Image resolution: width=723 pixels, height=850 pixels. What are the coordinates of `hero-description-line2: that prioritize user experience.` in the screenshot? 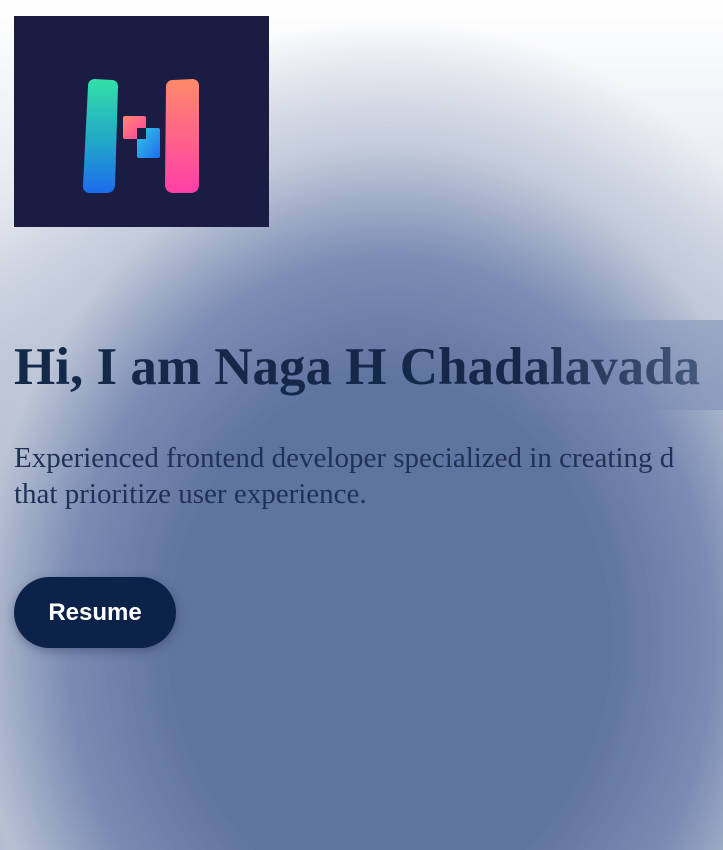 It's located at (190, 494).